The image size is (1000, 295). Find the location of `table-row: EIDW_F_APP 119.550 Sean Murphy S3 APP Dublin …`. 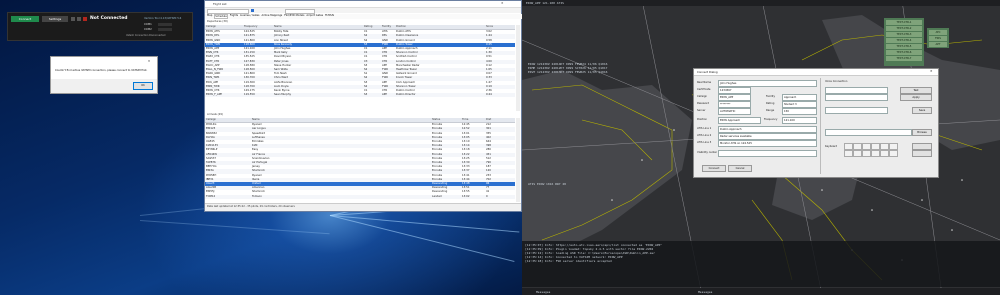

table-row: EIDW_F_APP 119.550 Sean Murphy S3 APP Dublin … is located at coordinates (360, 95).